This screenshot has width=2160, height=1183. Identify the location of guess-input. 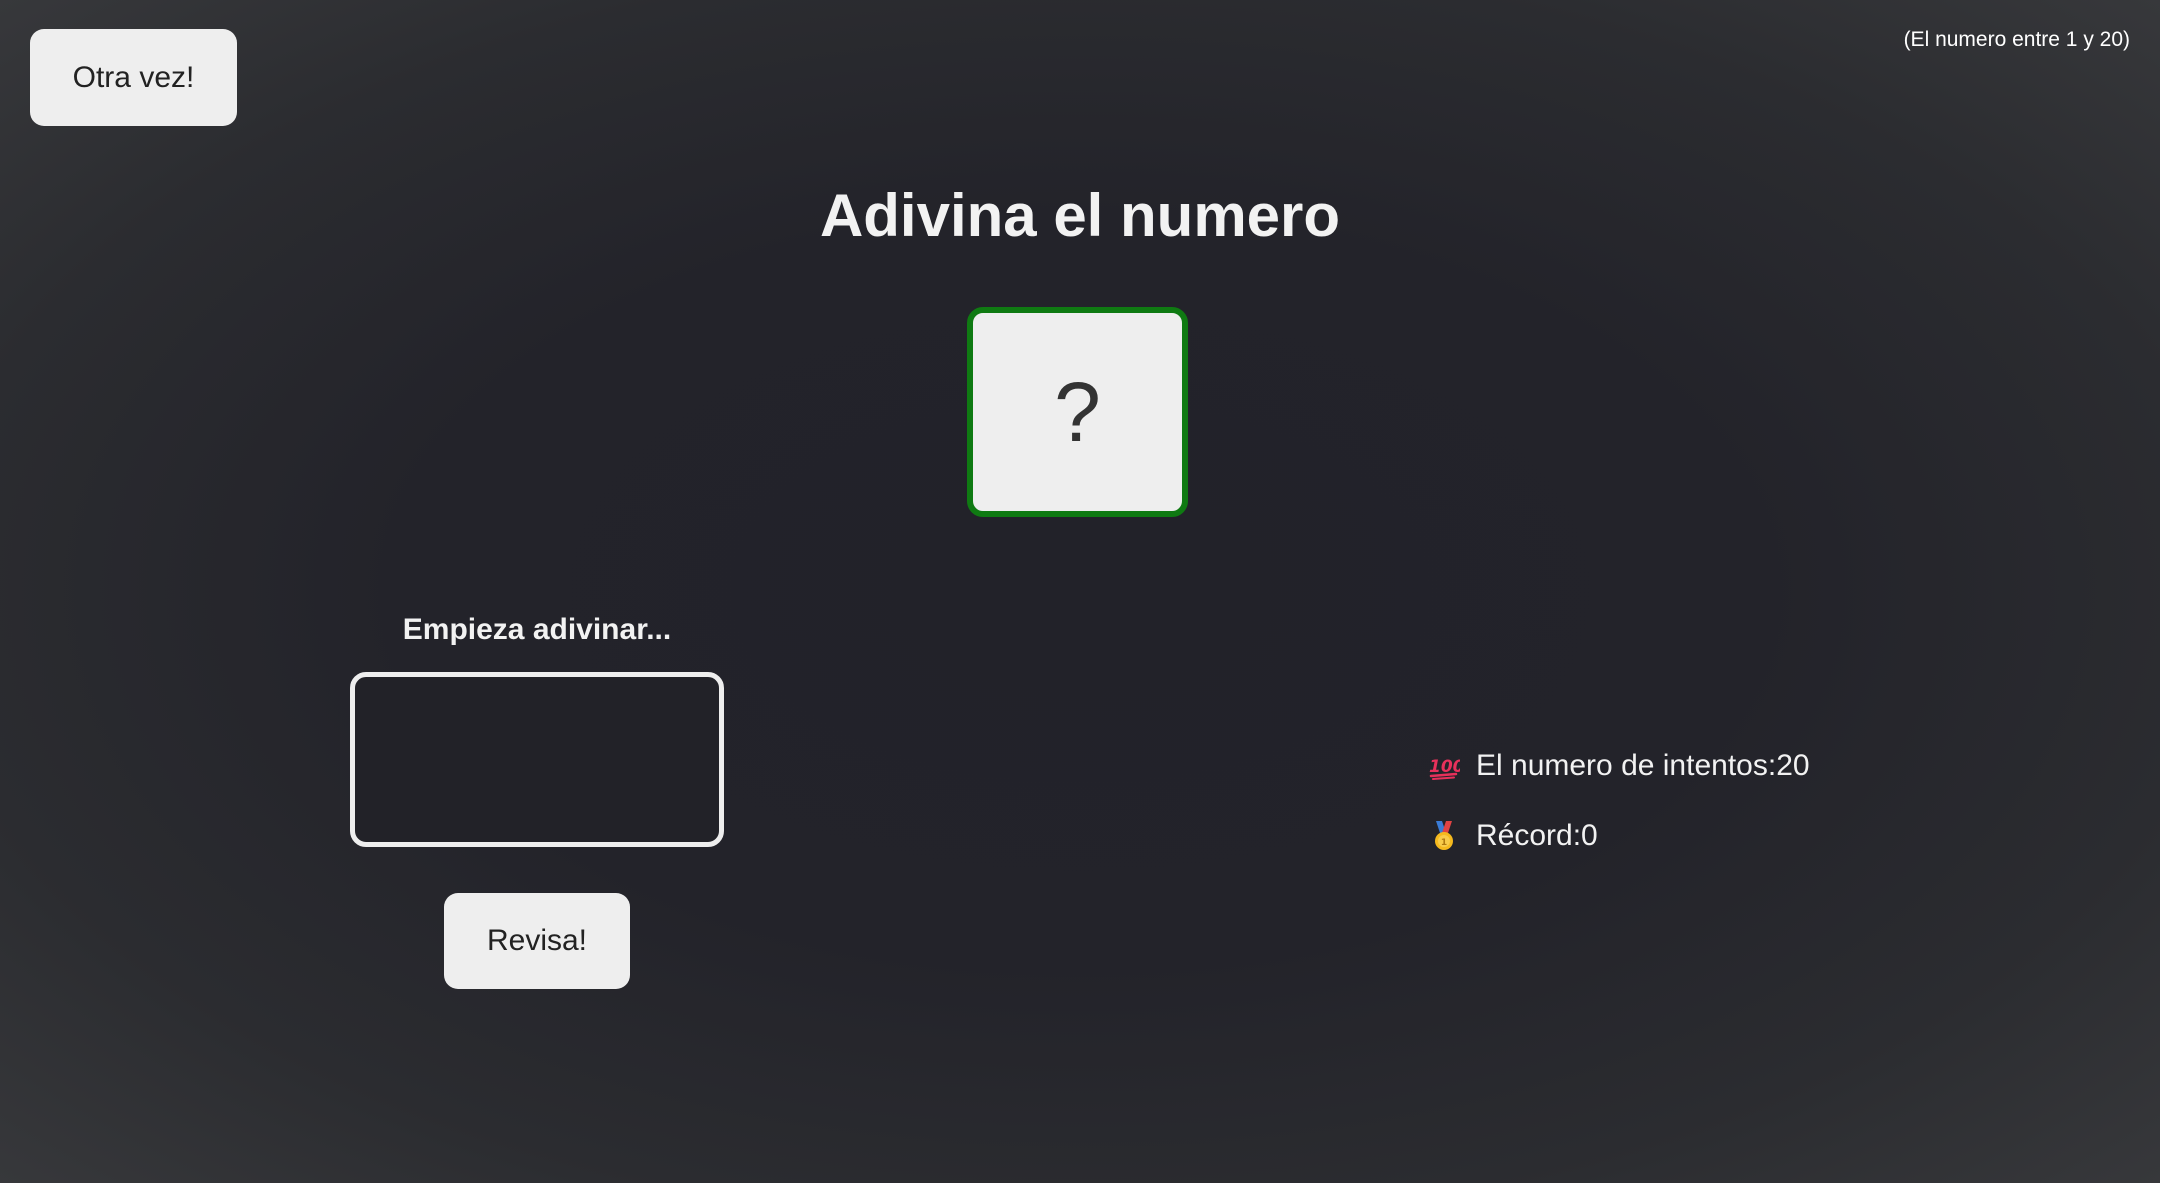
(537, 759).